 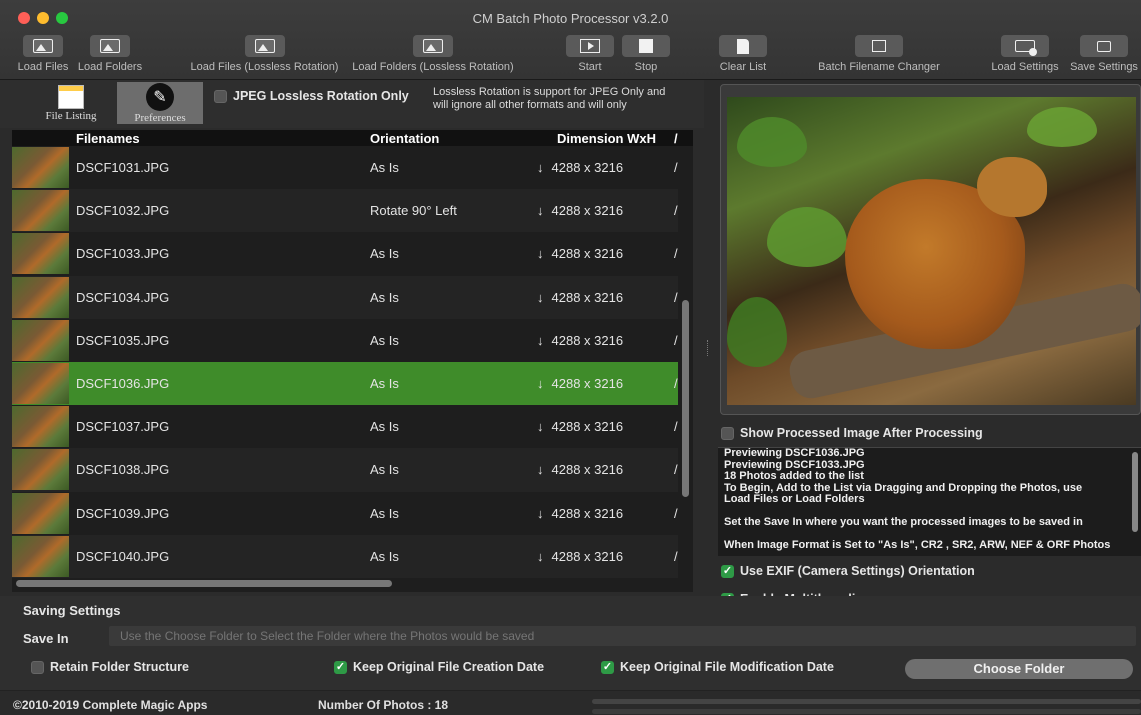 I want to click on table-horizontal-scrollbar, so click(x=204, y=583).